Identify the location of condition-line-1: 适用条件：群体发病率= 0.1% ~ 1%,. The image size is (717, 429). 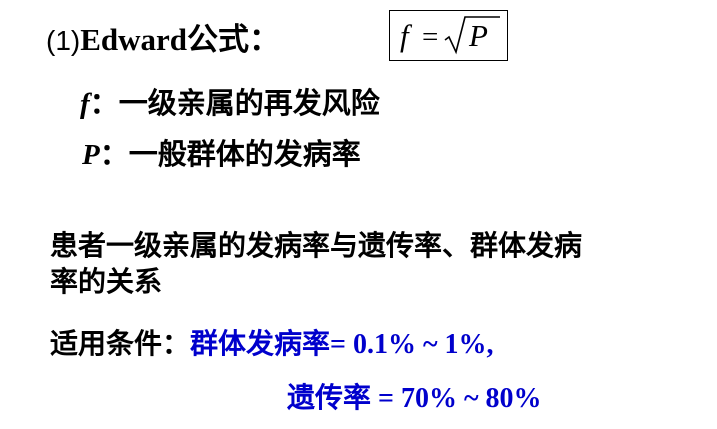
(272, 342).